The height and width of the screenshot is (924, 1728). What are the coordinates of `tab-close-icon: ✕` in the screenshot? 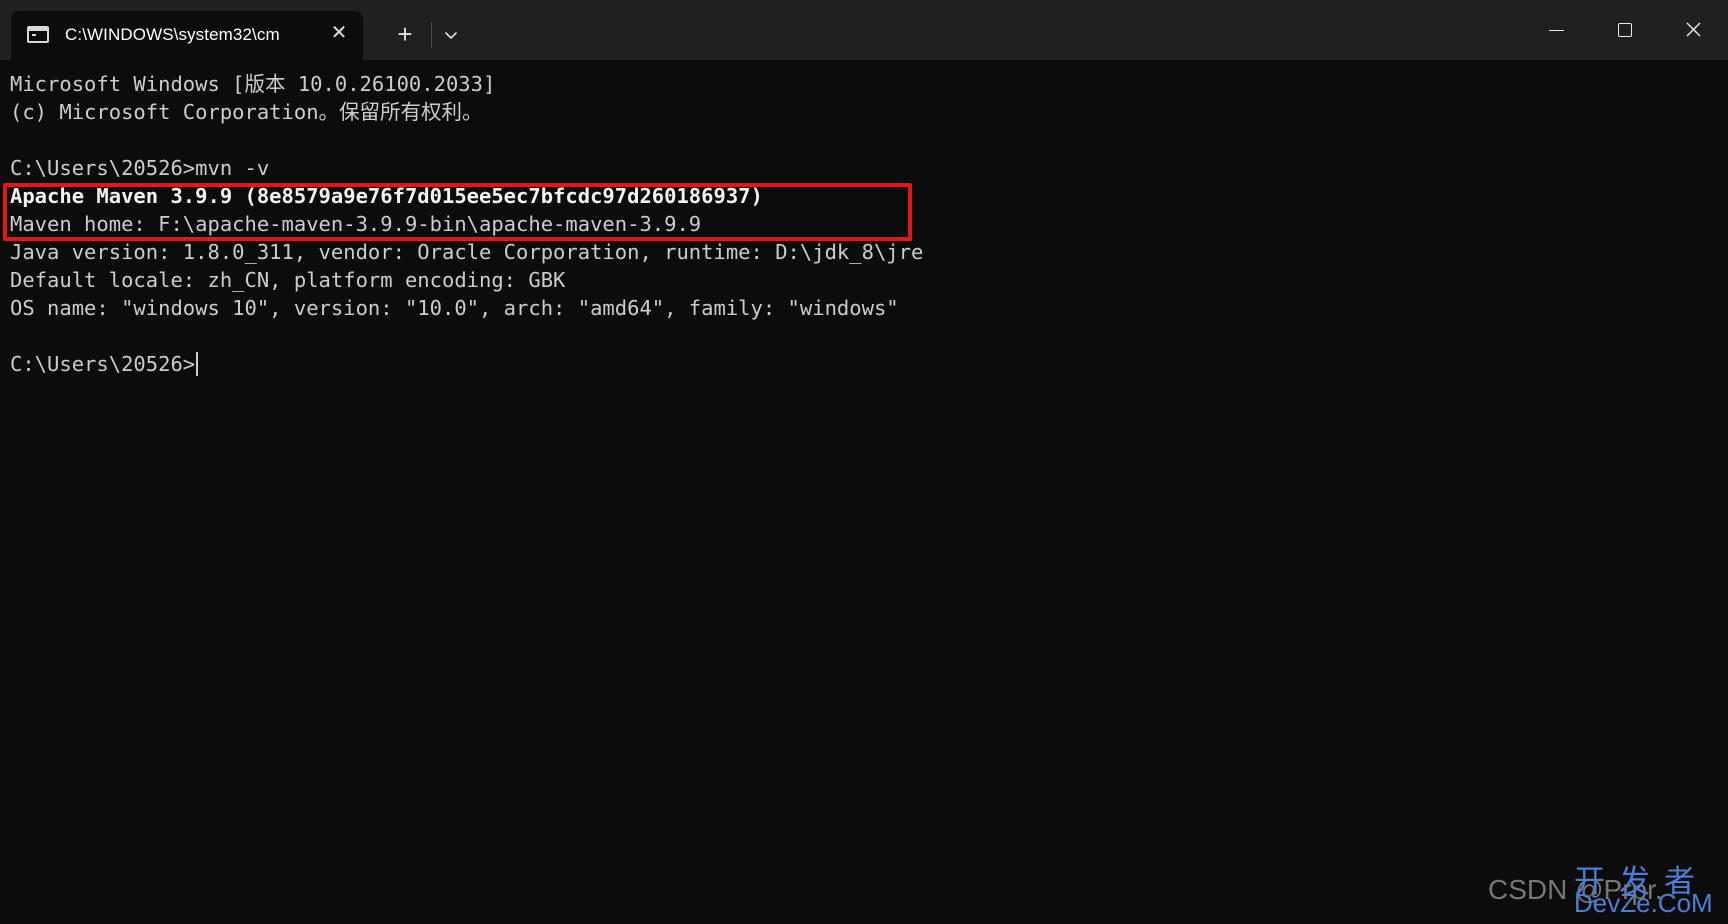 It's located at (339, 33).